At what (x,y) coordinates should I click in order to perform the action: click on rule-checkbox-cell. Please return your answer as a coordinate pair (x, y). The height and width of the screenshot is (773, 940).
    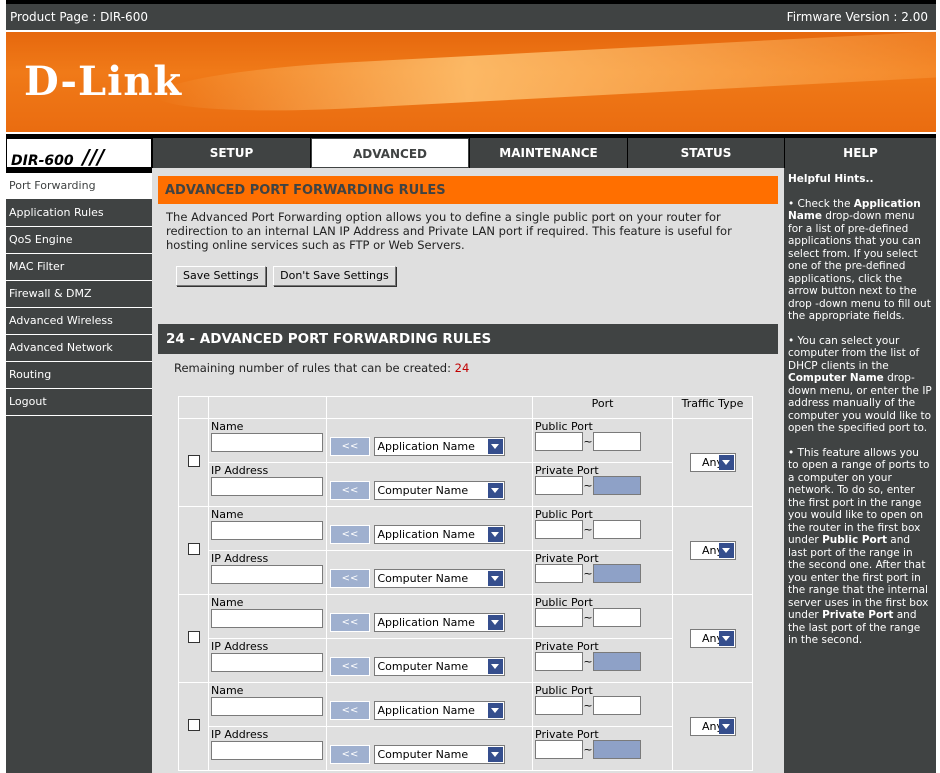
    Looking at the image, I should click on (193, 550).